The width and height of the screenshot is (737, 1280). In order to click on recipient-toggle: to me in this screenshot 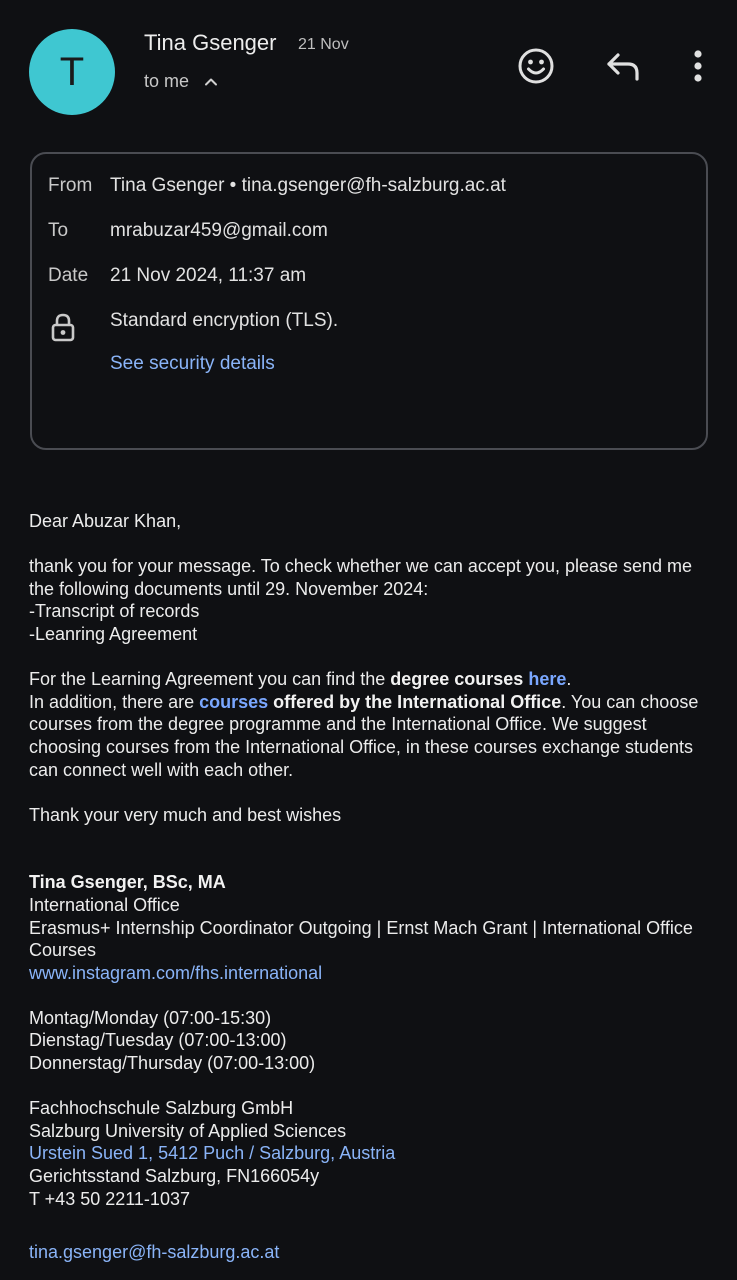, I will do `click(182, 81)`.